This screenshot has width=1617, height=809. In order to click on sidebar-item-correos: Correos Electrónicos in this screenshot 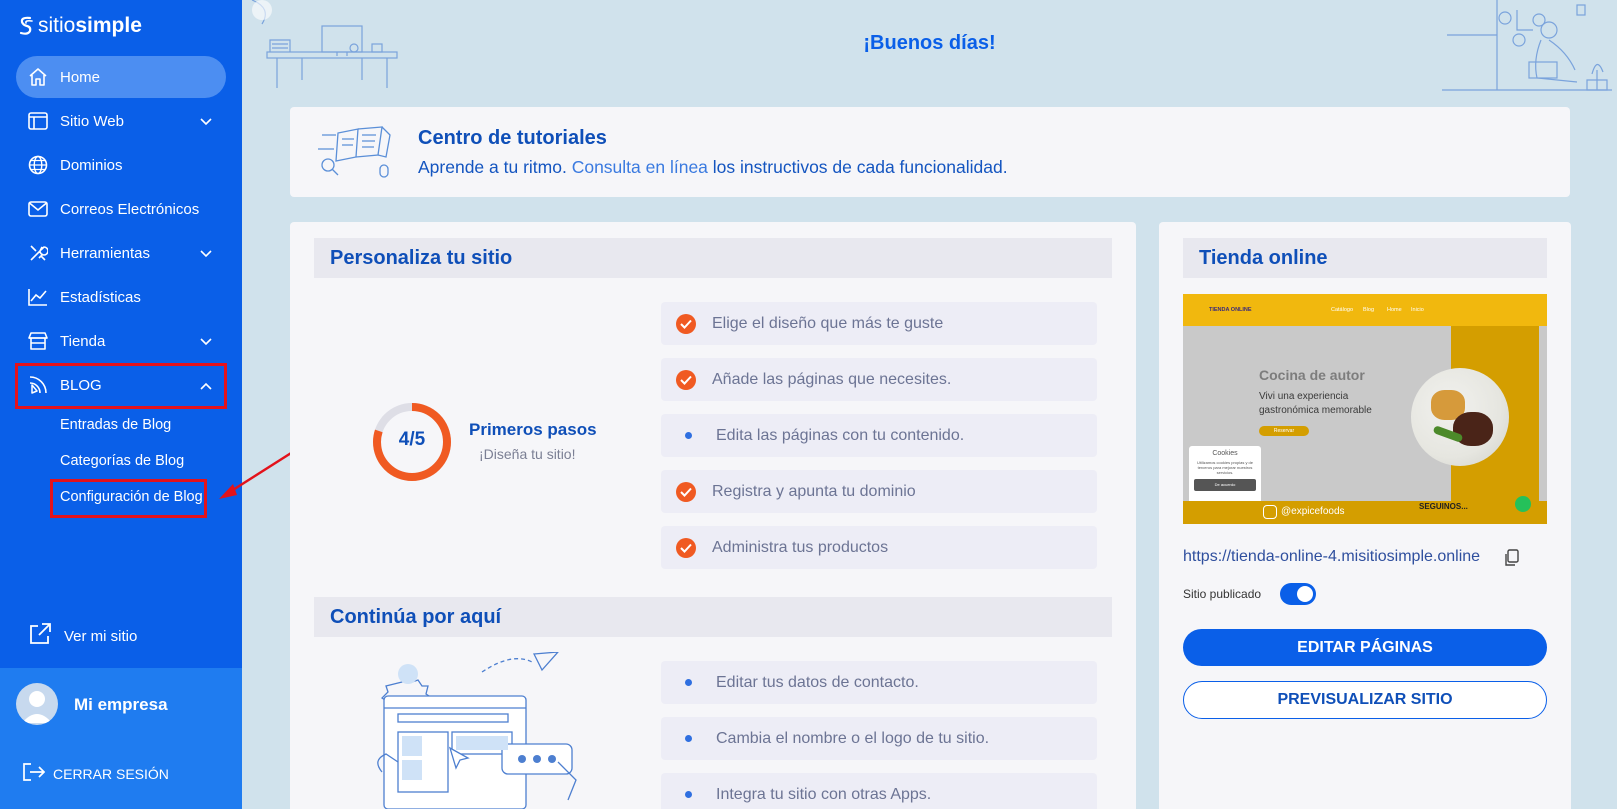, I will do `click(121, 209)`.